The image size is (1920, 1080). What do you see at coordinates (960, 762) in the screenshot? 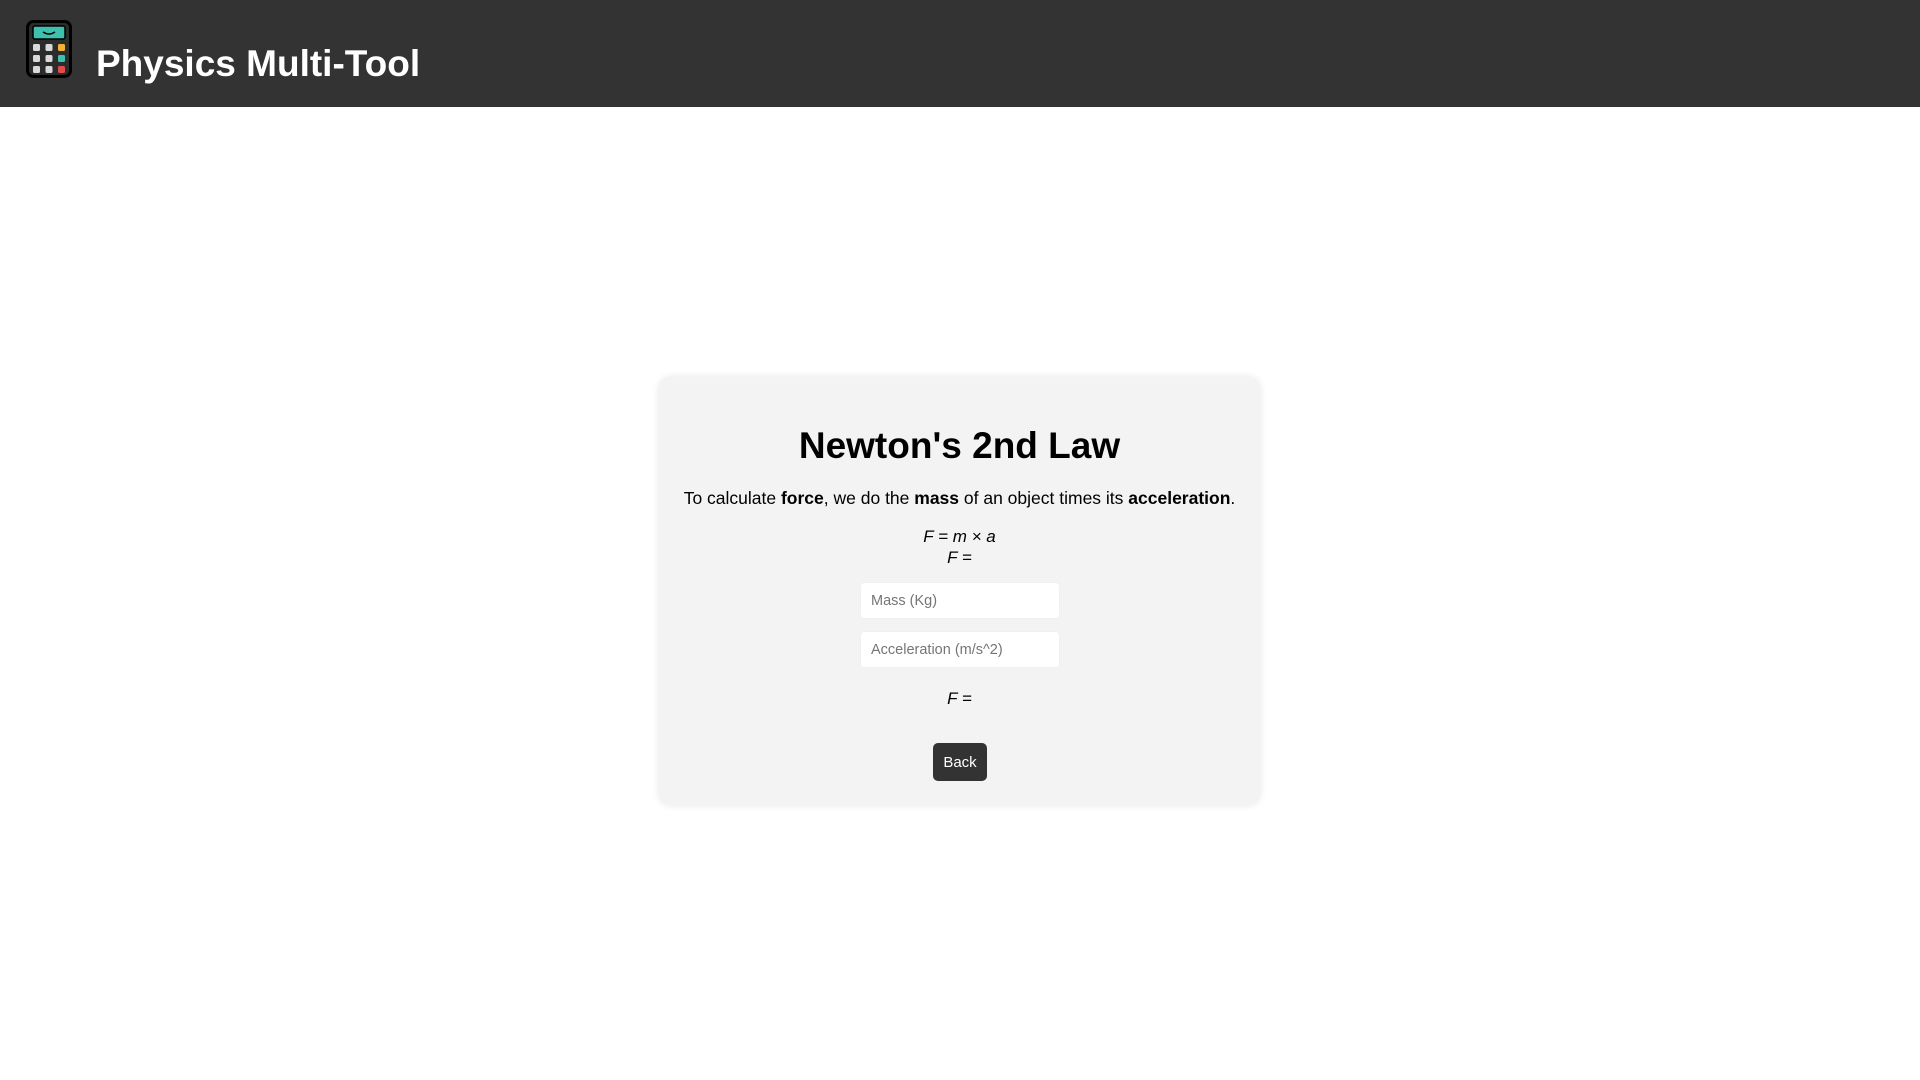
I see `back-button: Back` at bounding box center [960, 762].